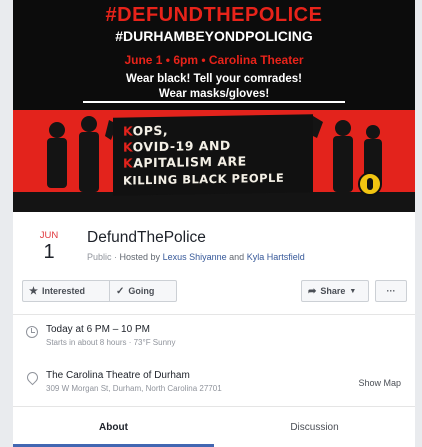  What do you see at coordinates (140, 257) in the screenshot?
I see `hosted-by-label: Hosted by` at bounding box center [140, 257].